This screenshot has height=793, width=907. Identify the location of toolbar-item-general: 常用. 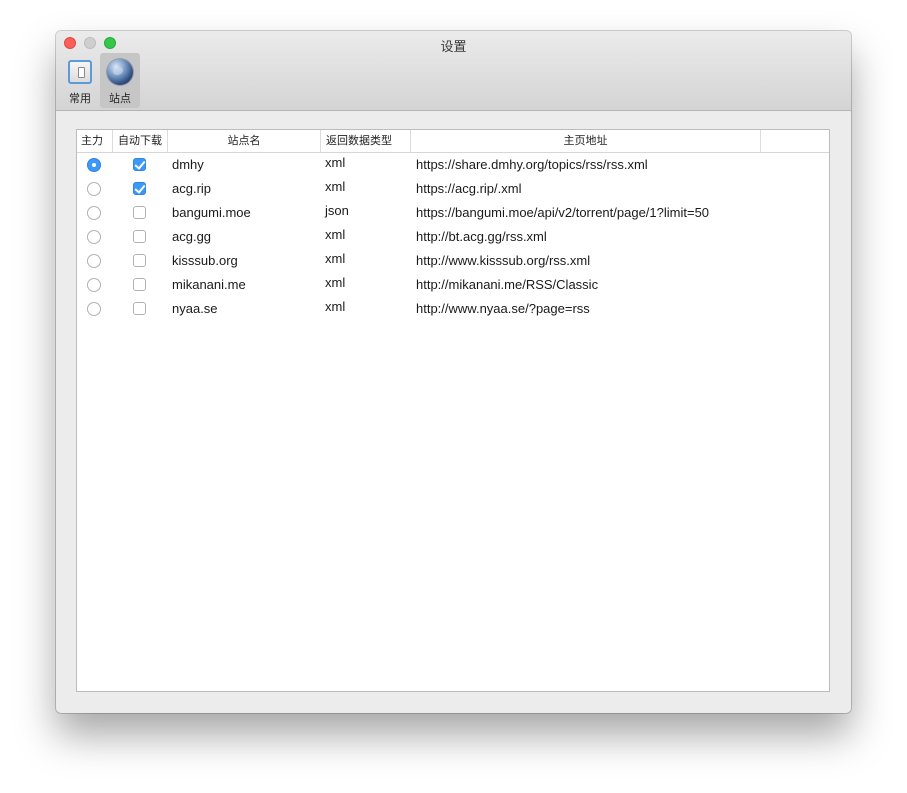
(80, 80).